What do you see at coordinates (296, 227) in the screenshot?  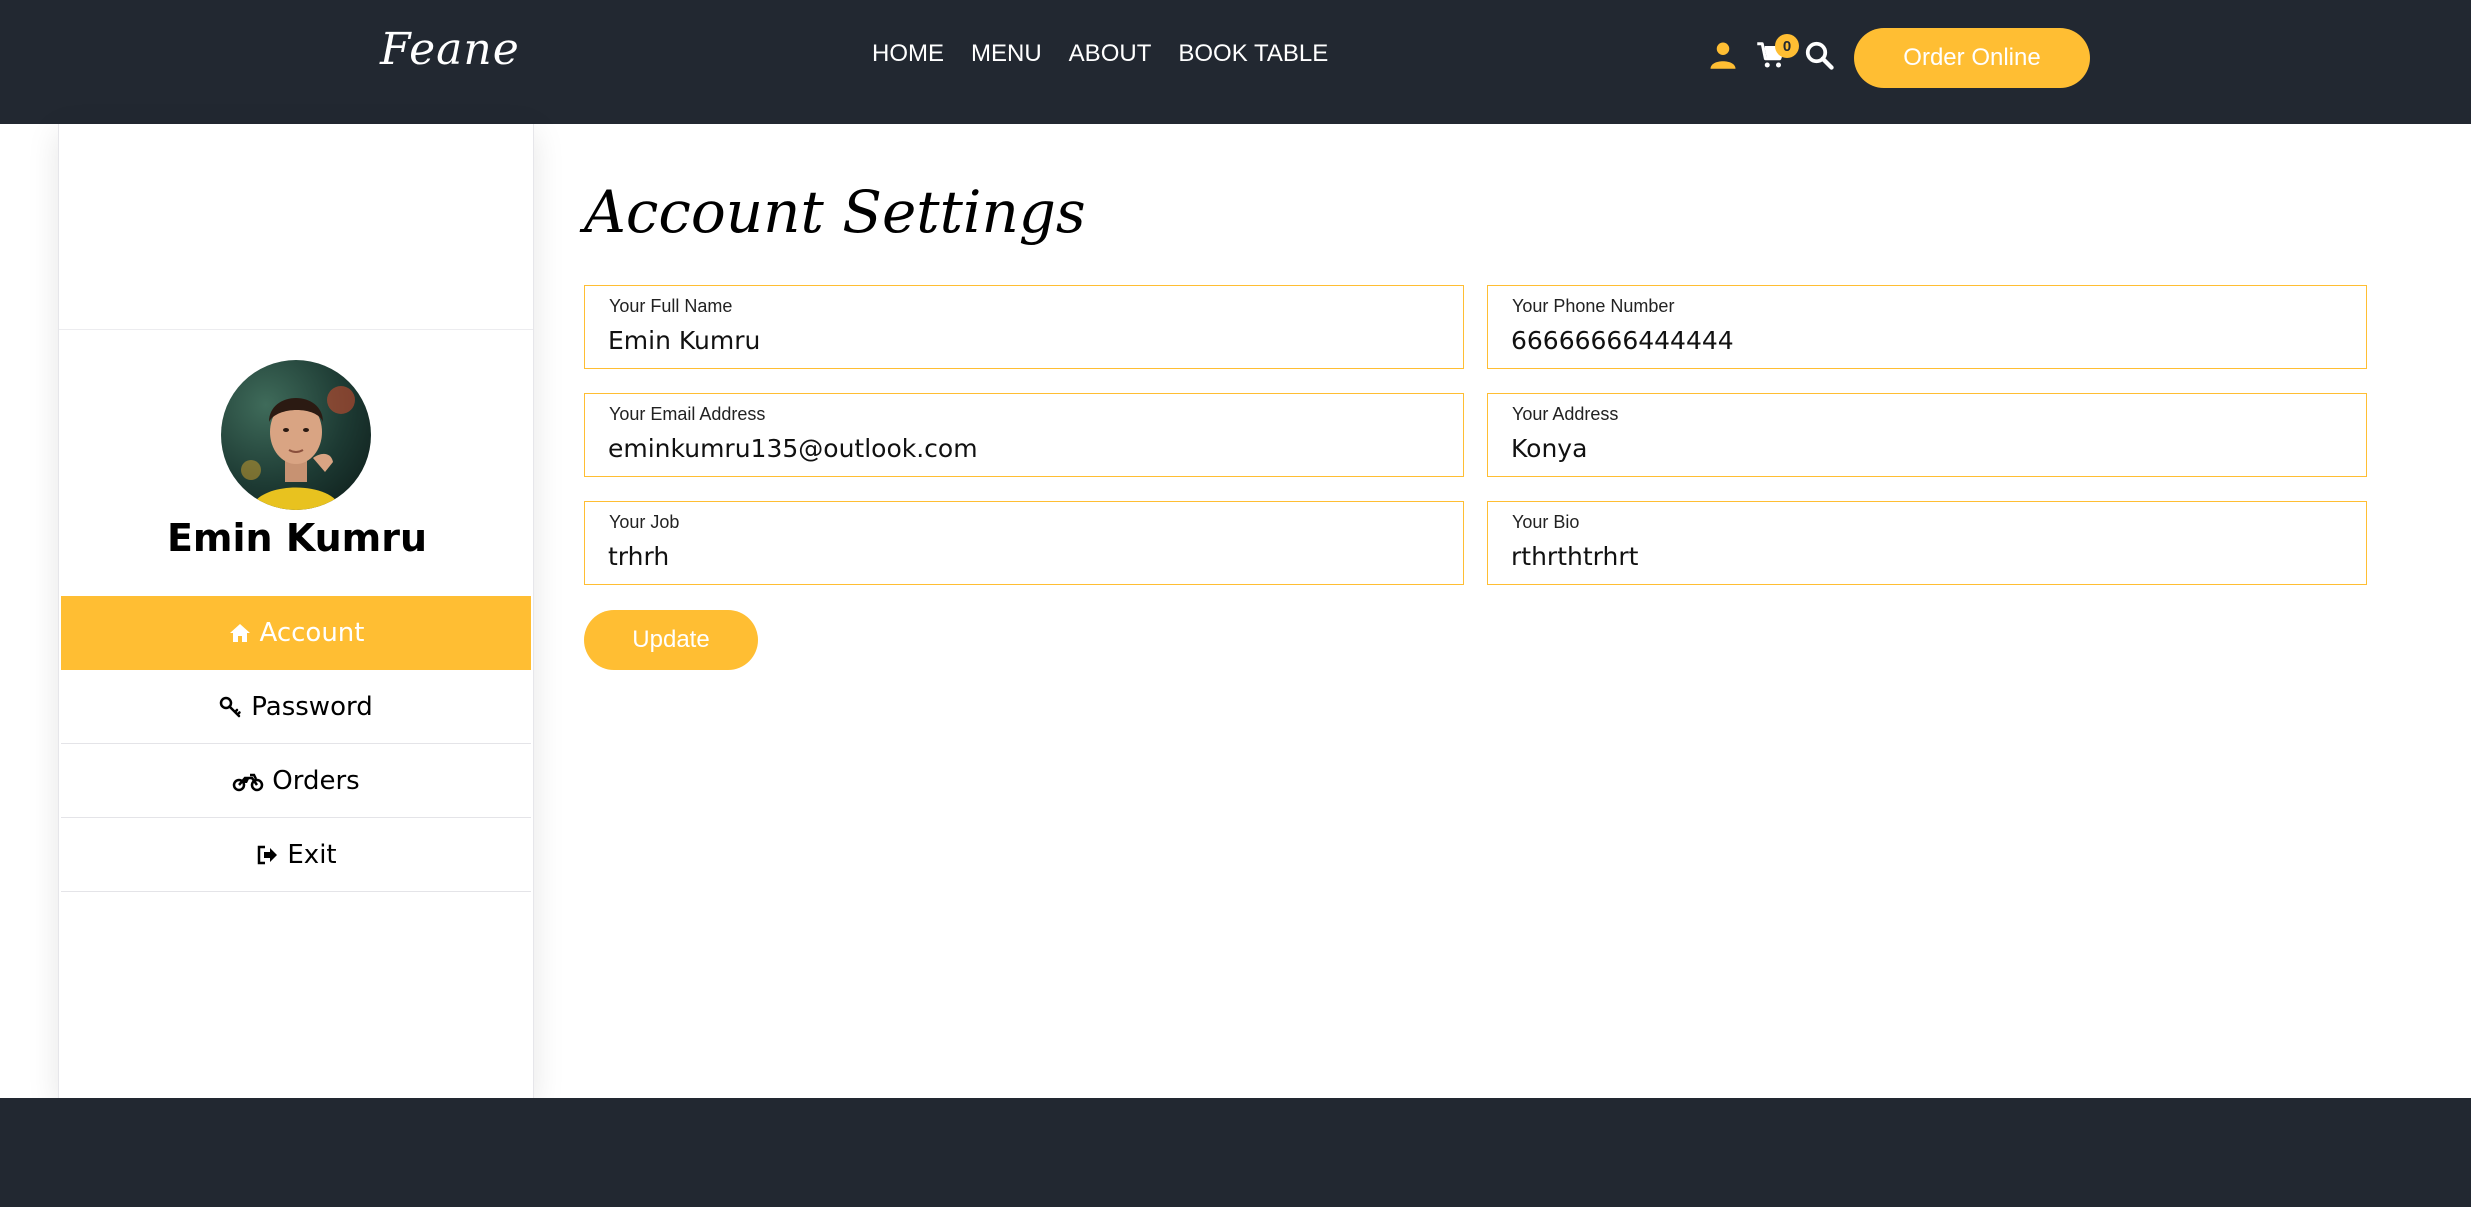 I see `sidebar-header-space` at bounding box center [296, 227].